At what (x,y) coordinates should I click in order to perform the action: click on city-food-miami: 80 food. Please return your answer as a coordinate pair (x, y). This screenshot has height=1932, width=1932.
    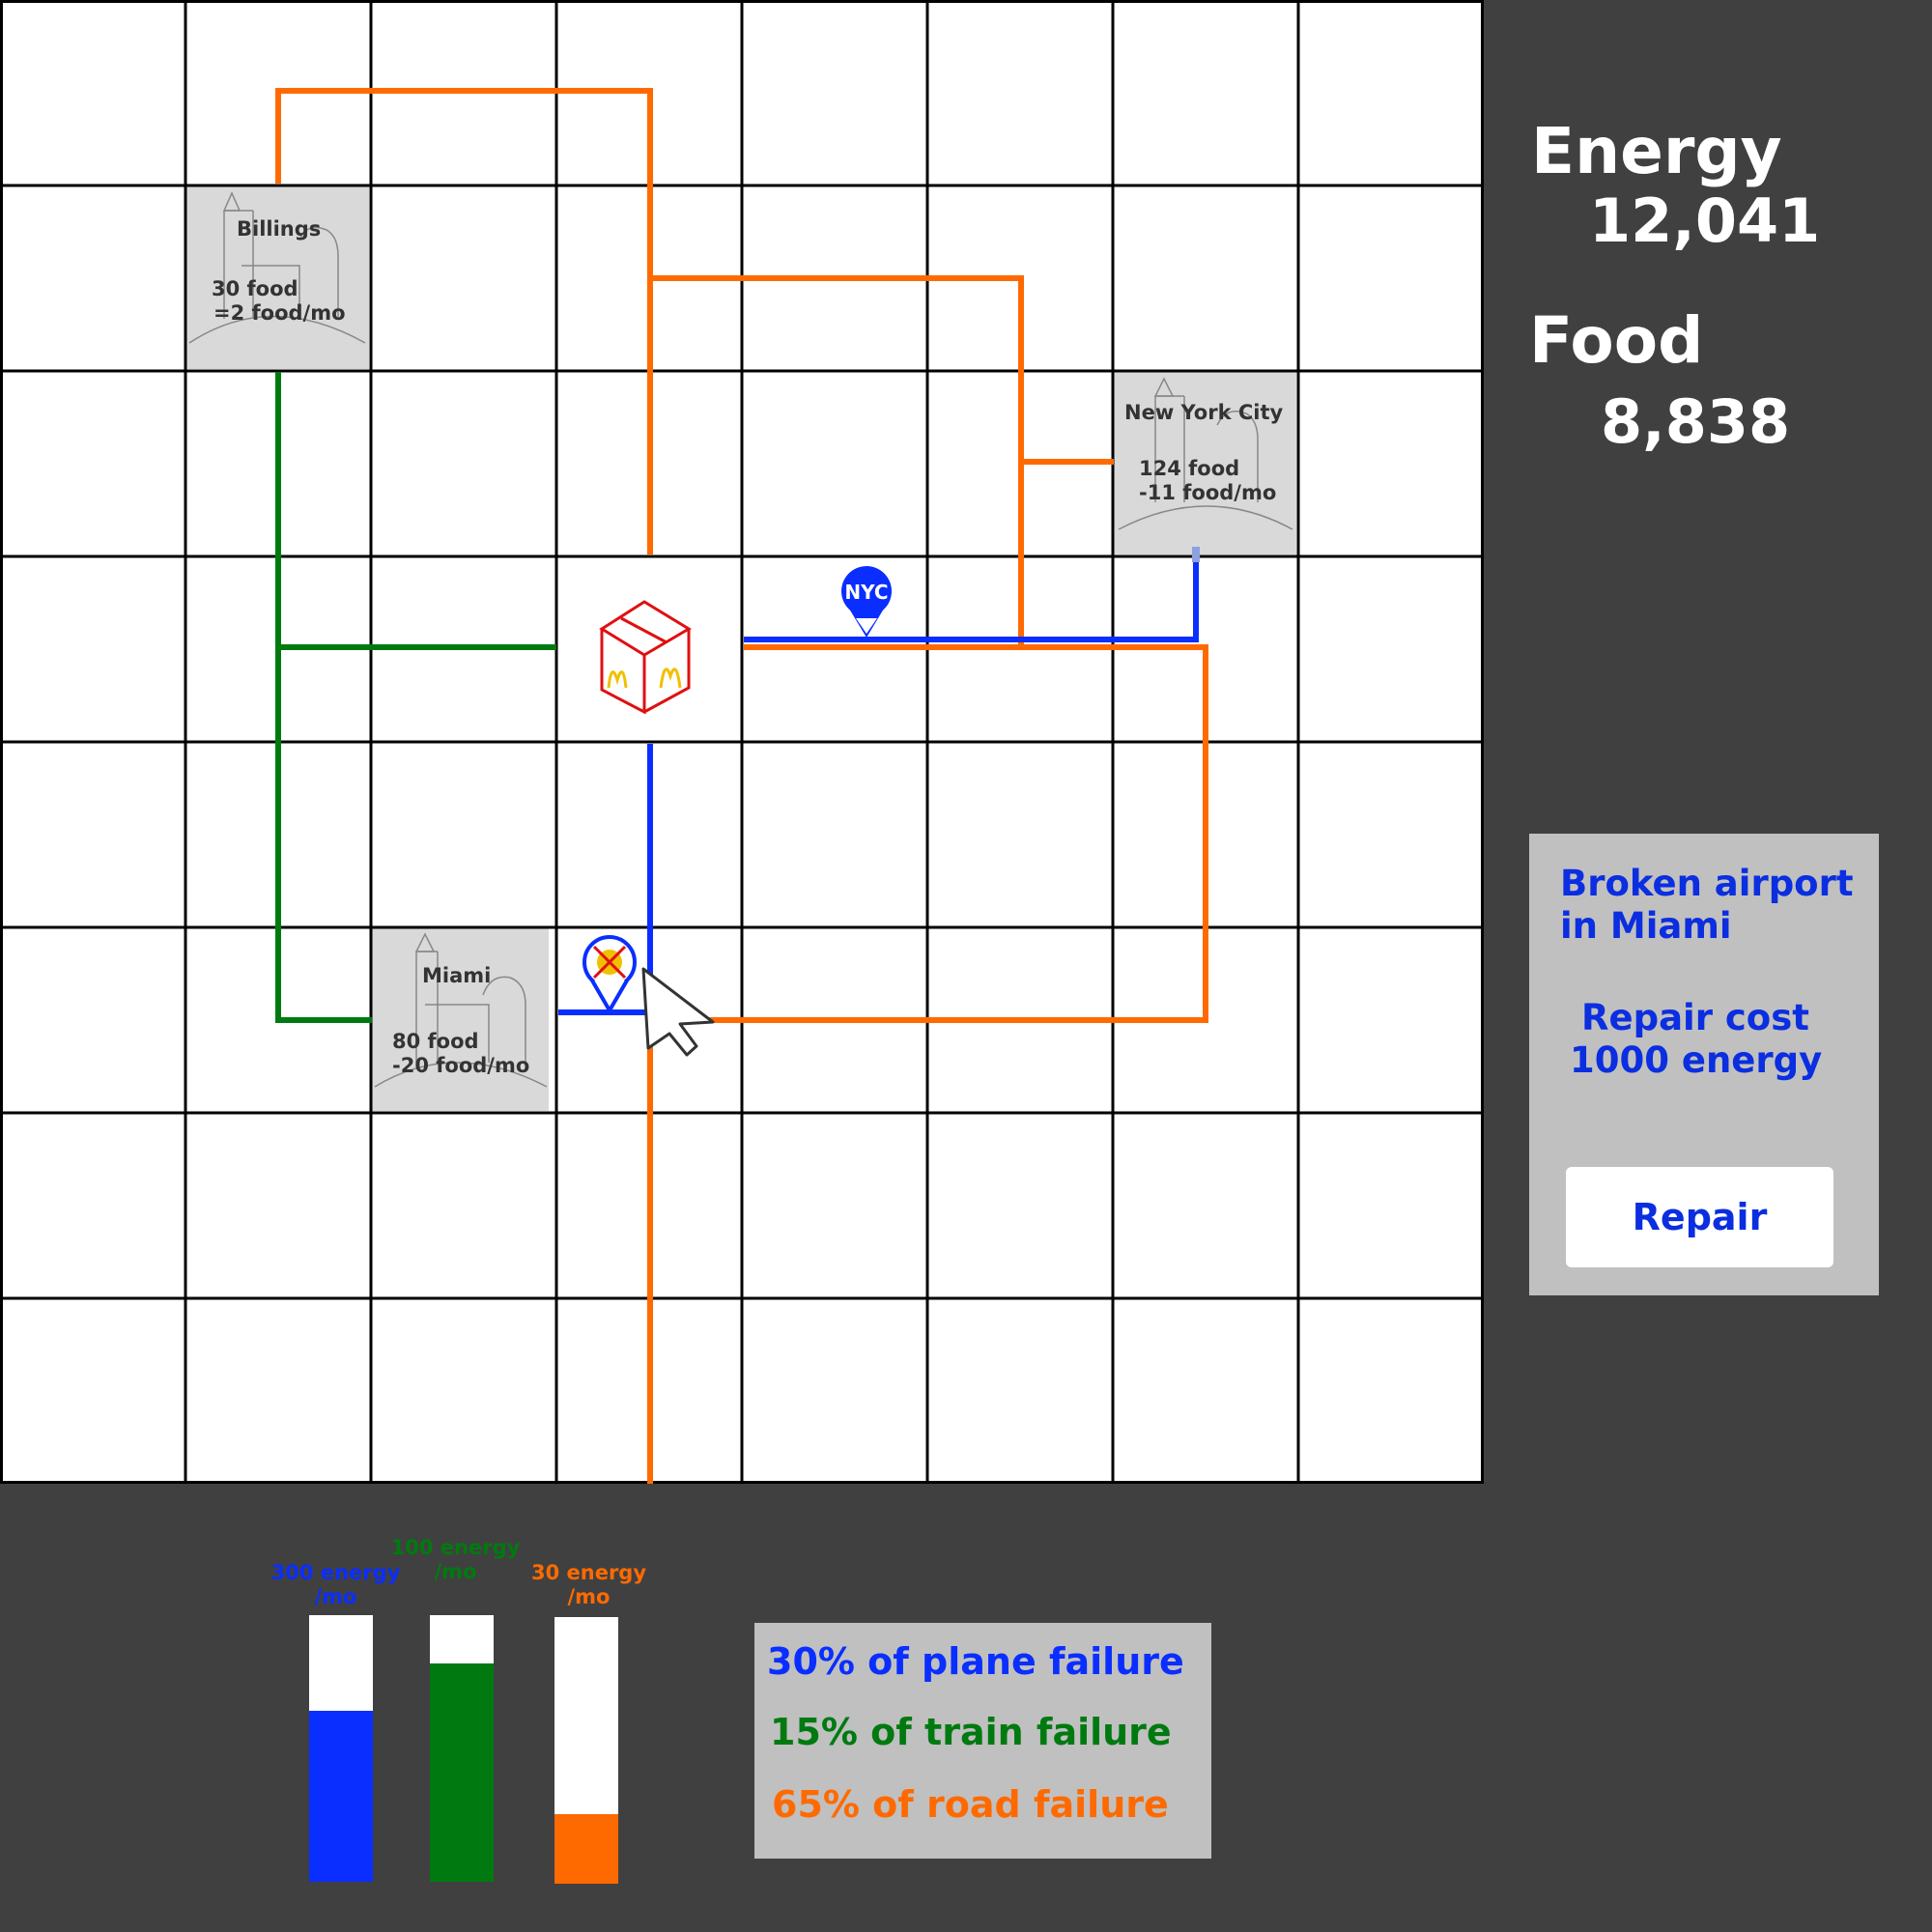
    Looking at the image, I should click on (435, 1041).